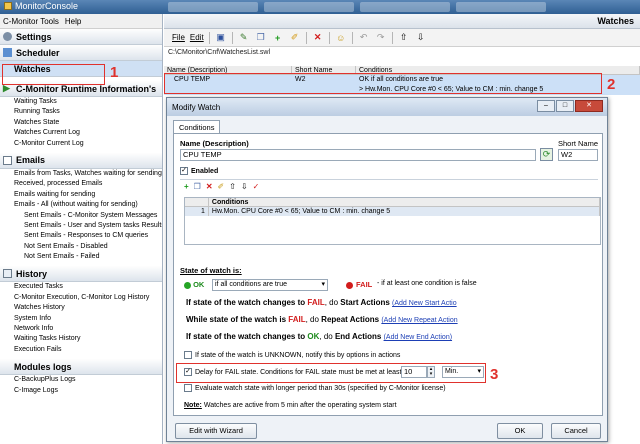 The height and width of the screenshot is (444, 640). I want to click on menu-tools: C-Monitor Tools, so click(31, 21).